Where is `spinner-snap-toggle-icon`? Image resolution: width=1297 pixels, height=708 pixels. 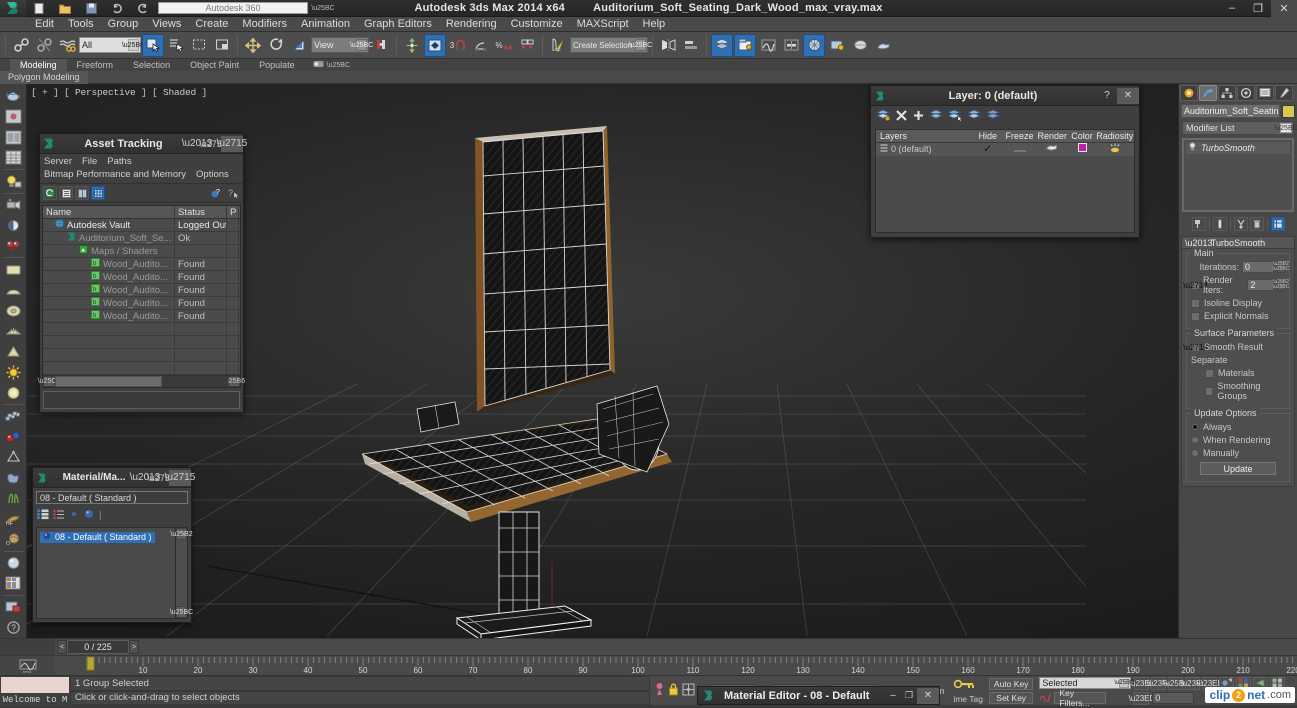 spinner-snap-toggle-icon is located at coordinates (527, 45).